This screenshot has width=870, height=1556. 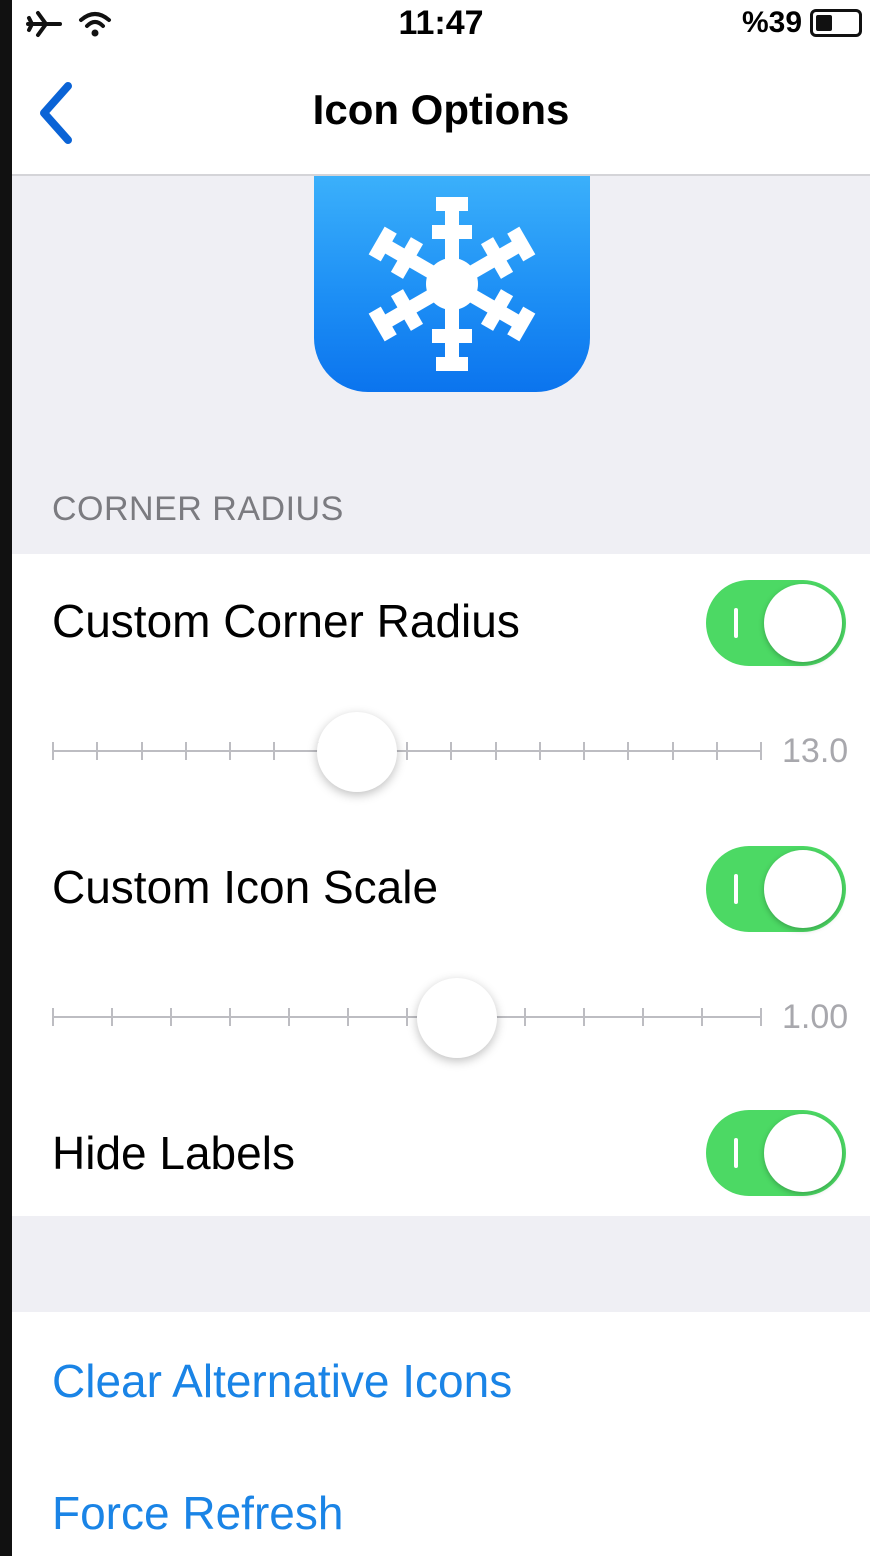 I want to click on status-right: %39, so click(x=802, y=23).